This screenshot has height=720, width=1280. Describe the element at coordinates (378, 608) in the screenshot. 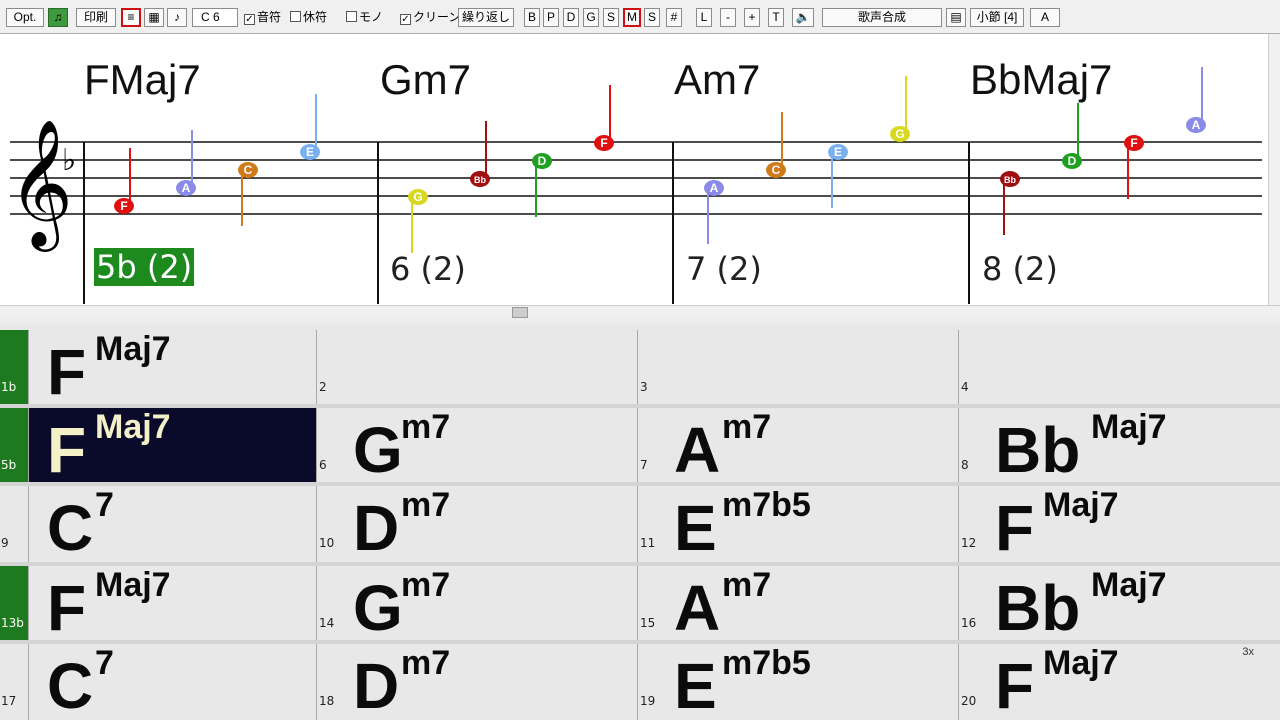

I see `chord-root: G` at that location.